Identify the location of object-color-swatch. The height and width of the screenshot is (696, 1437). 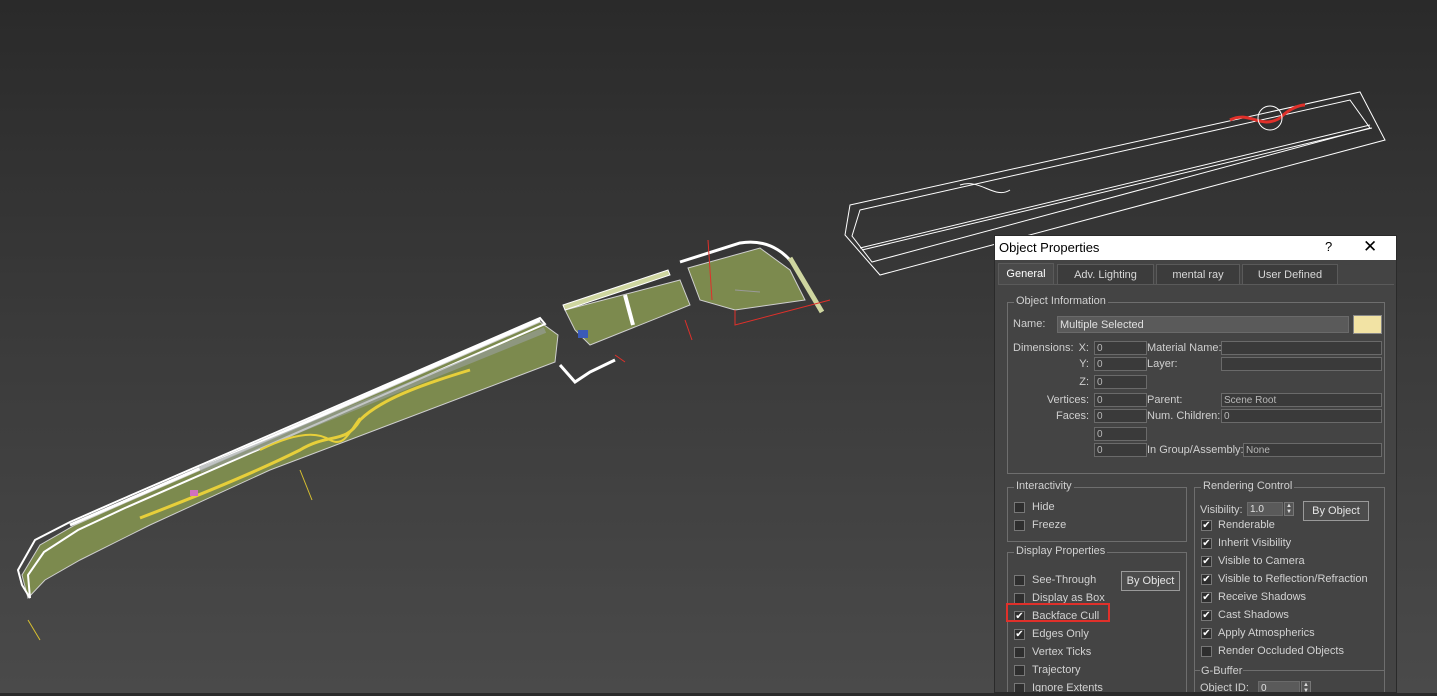
(1367, 324).